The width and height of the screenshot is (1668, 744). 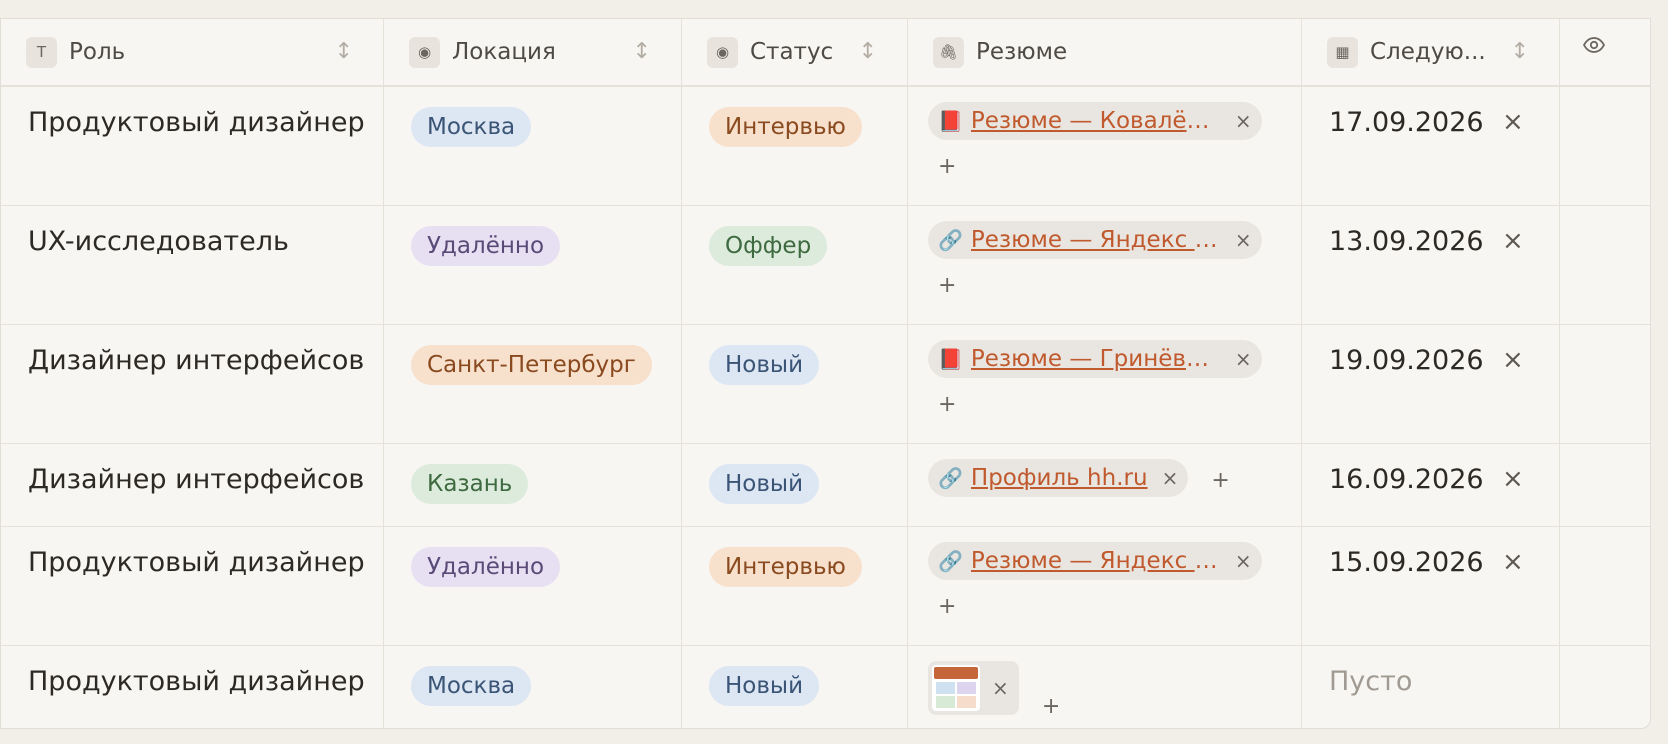 I want to click on calendar-type-icon: ▦, so click(x=1342, y=52).